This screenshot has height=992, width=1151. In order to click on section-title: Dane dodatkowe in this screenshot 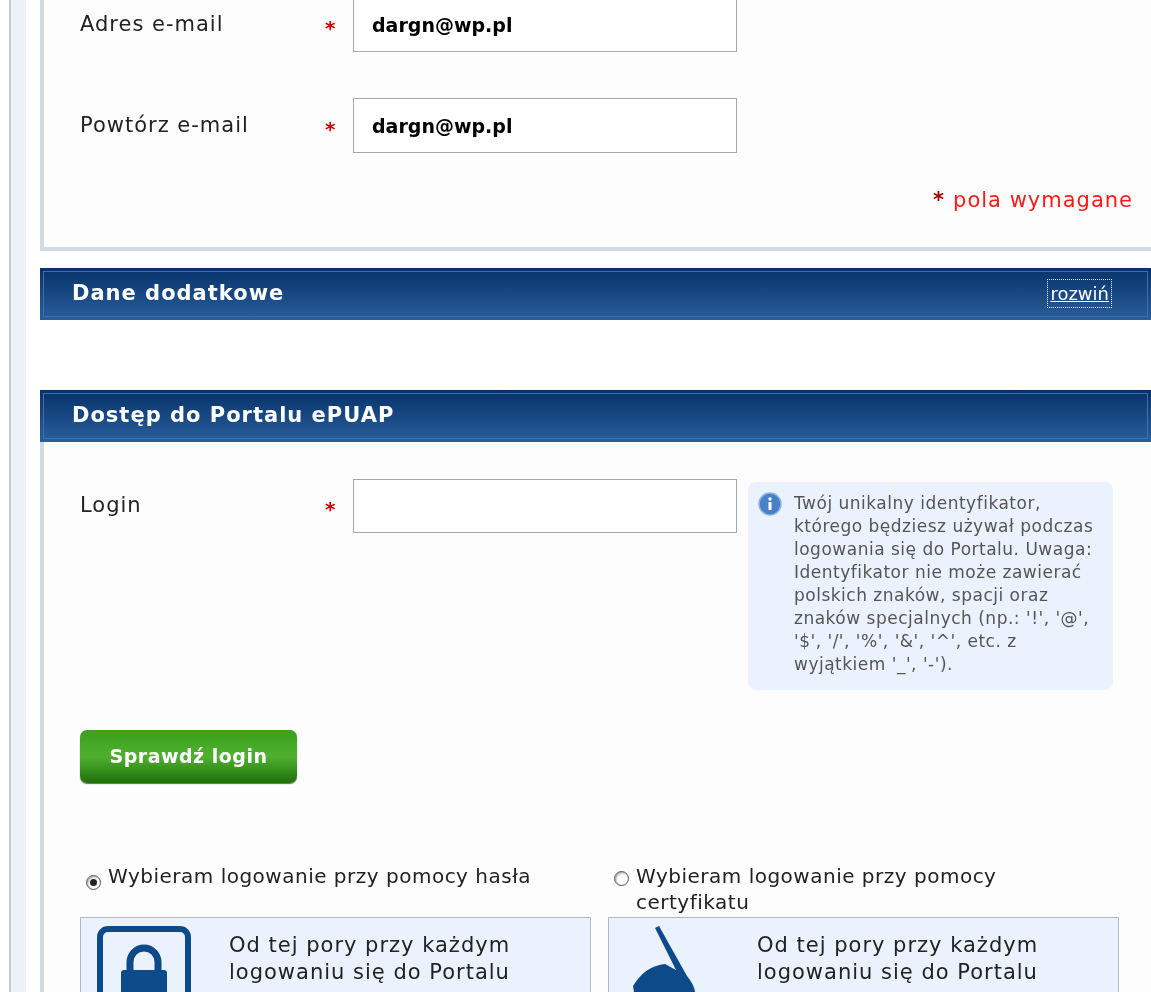, I will do `click(178, 293)`.